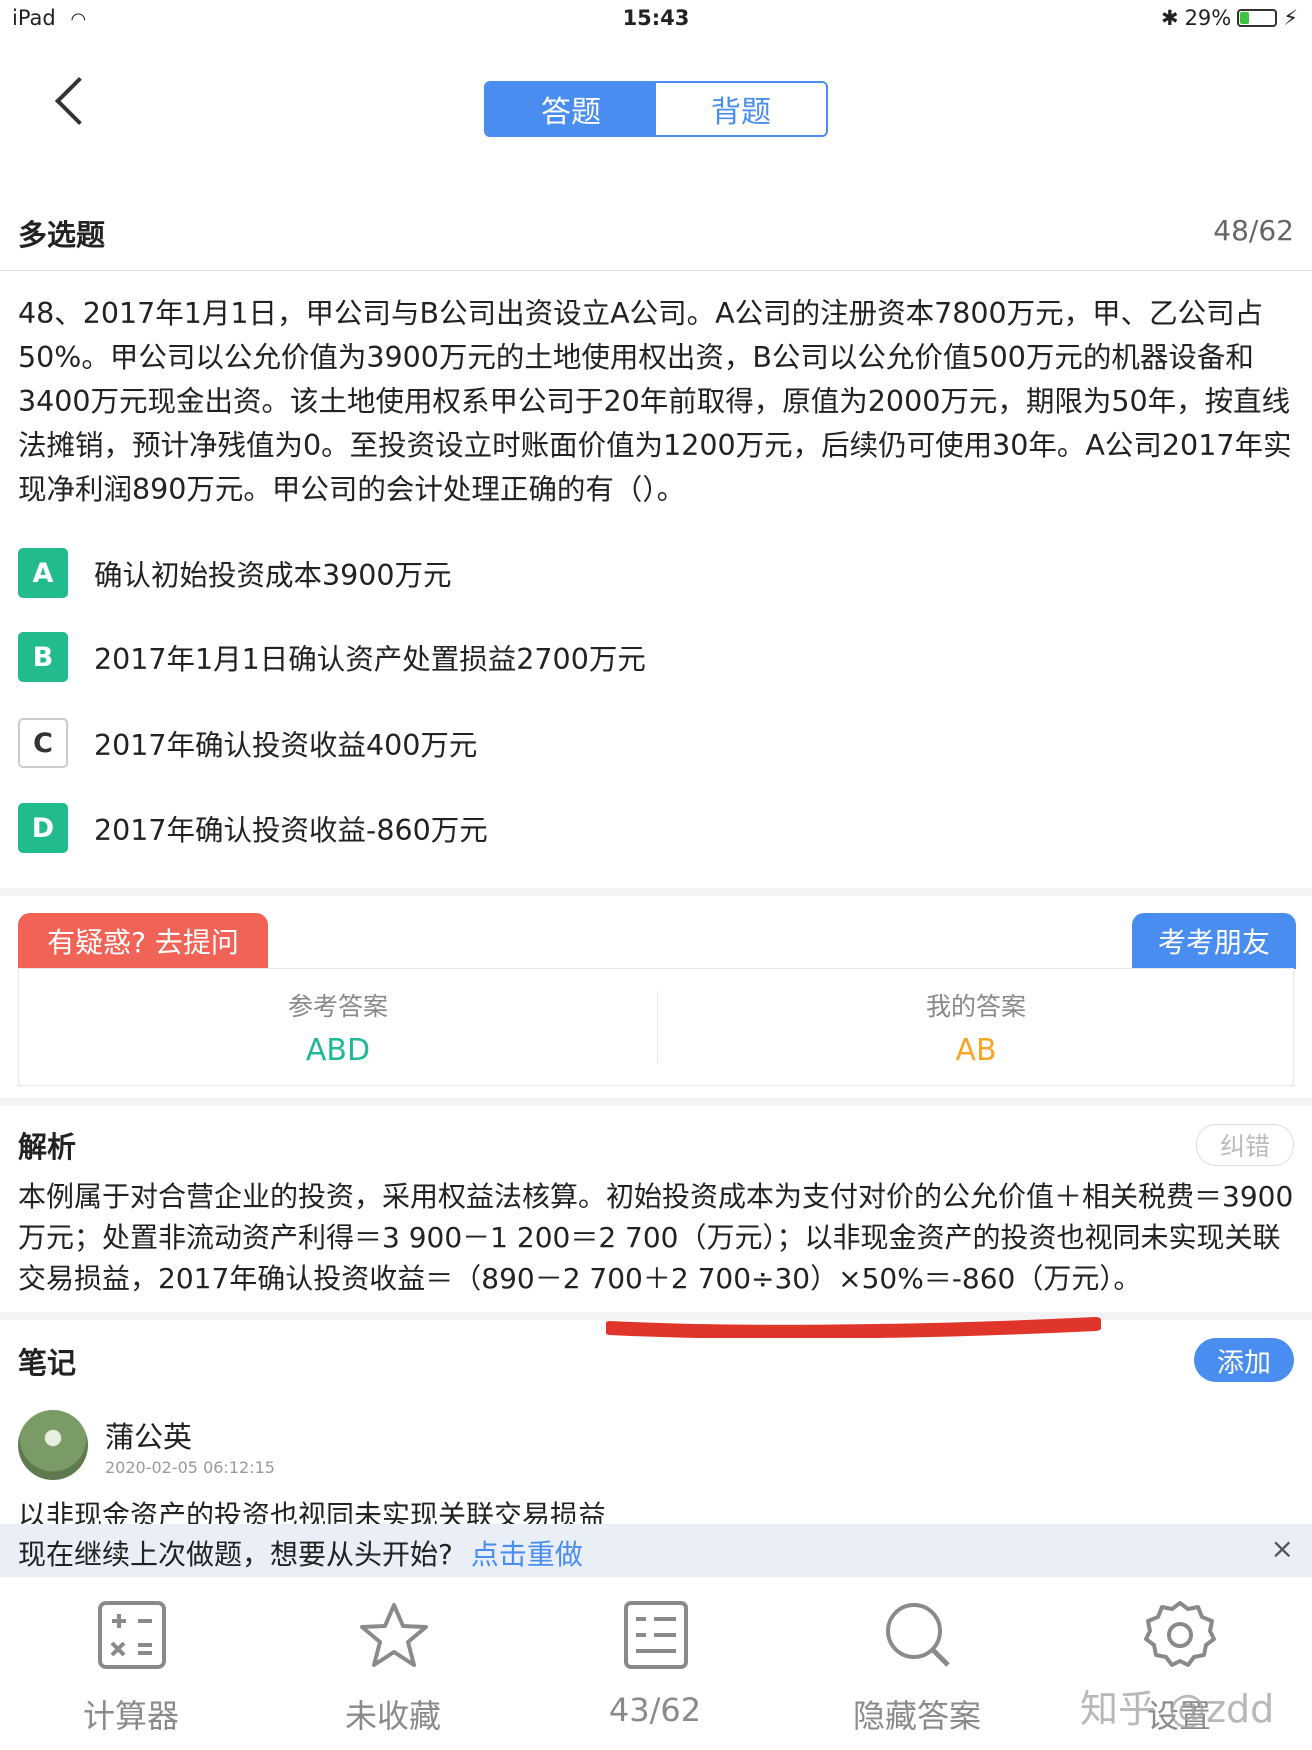 The height and width of the screenshot is (1750, 1312). What do you see at coordinates (312, 1512) in the screenshot?
I see `note-text: 以非现金资产的投资也视同未实现关联交易损益` at bounding box center [312, 1512].